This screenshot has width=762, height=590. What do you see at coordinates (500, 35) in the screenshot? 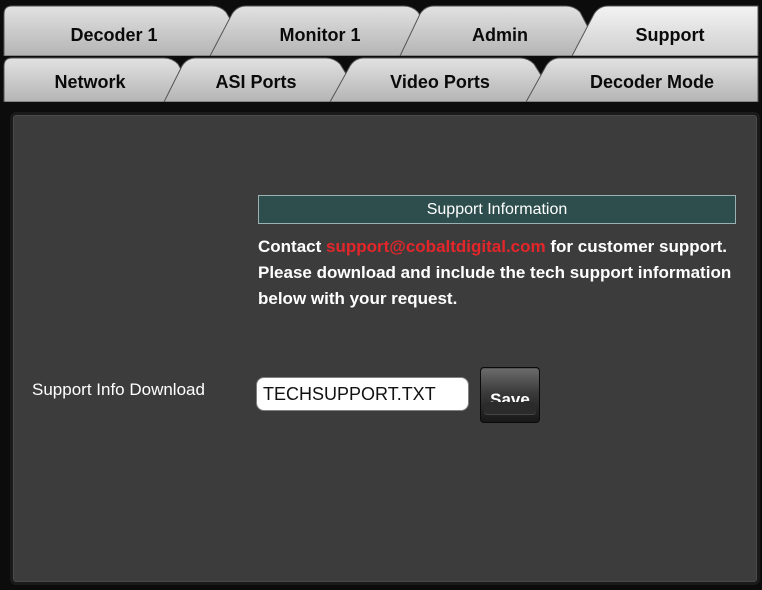
I see `tab-admin: Admin` at bounding box center [500, 35].